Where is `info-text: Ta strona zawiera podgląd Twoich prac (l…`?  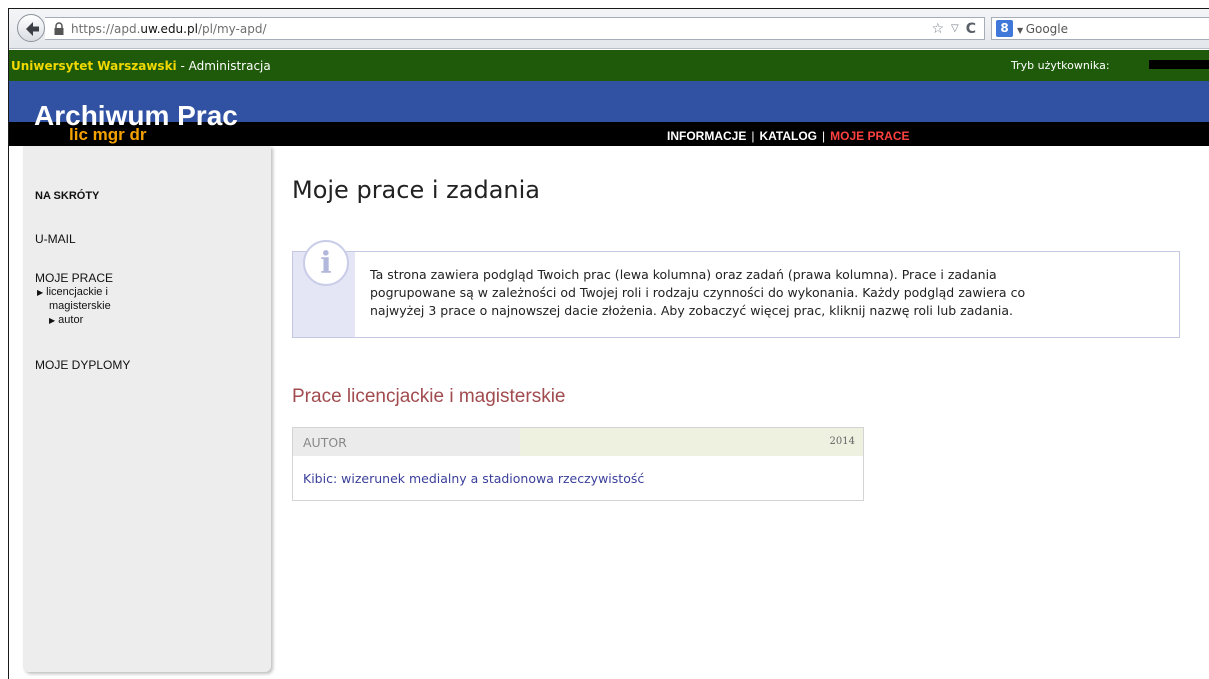 info-text: Ta strona zawiera podgląd Twoich prac (l… is located at coordinates (698, 292).